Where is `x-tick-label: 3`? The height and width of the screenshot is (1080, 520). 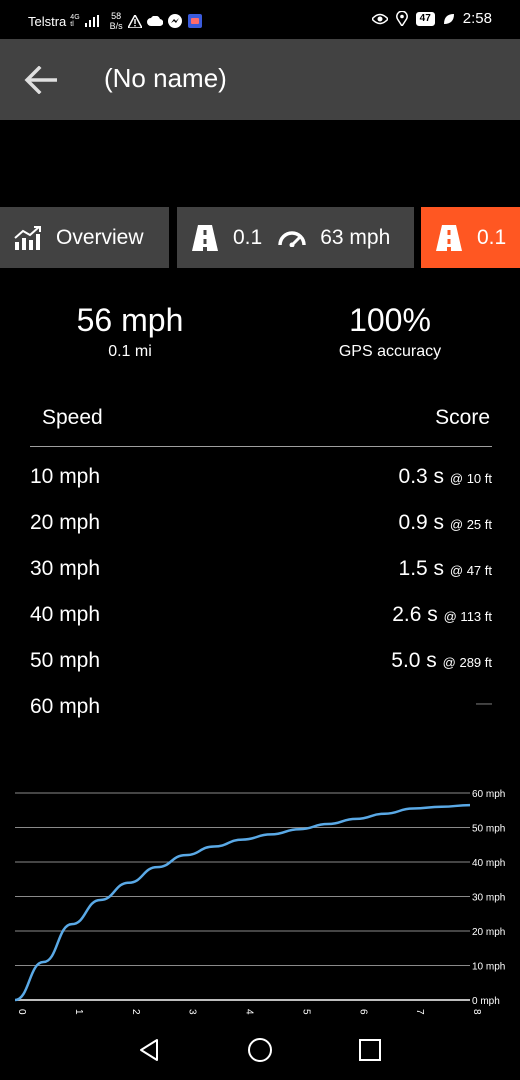
x-tick-label: 3 is located at coordinates (192, 1012).